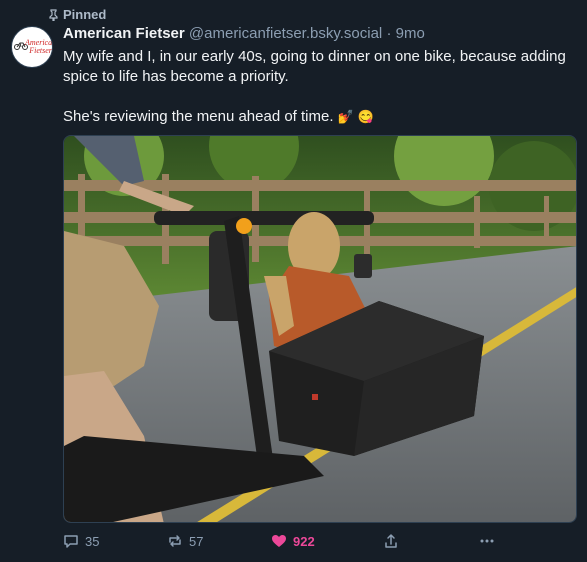 The image size is (587, 562). Describe the element at coordinates (410, 33) in the screenshot. I see `post-timestamp: 9mo` at that location.